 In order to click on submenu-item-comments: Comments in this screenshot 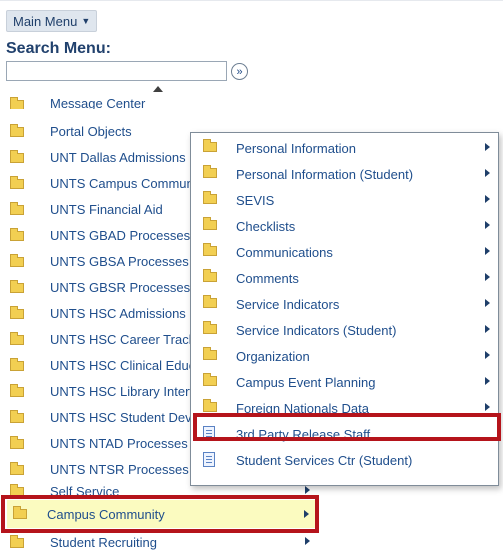, I will do `click(344, 278)`.